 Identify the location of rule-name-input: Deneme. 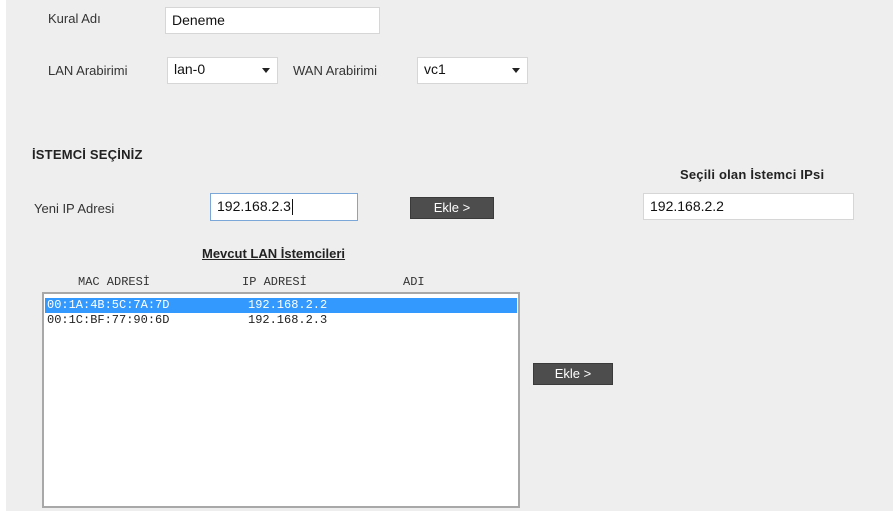
(272, 20).